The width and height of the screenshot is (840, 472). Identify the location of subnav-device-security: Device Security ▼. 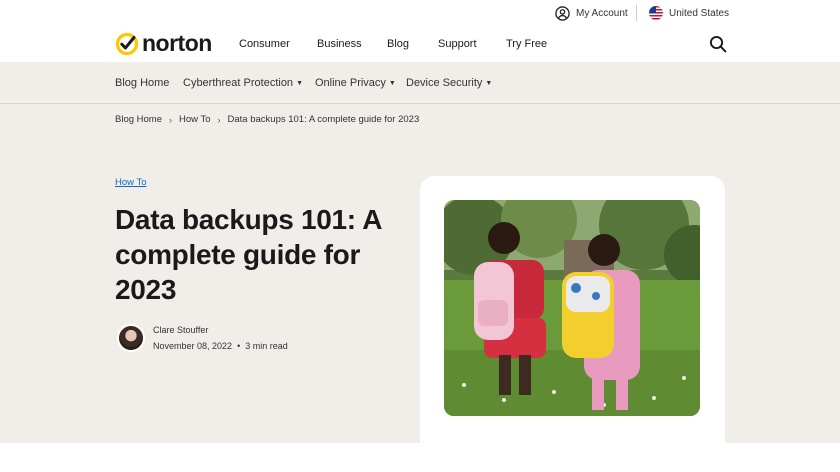
(449, 83).